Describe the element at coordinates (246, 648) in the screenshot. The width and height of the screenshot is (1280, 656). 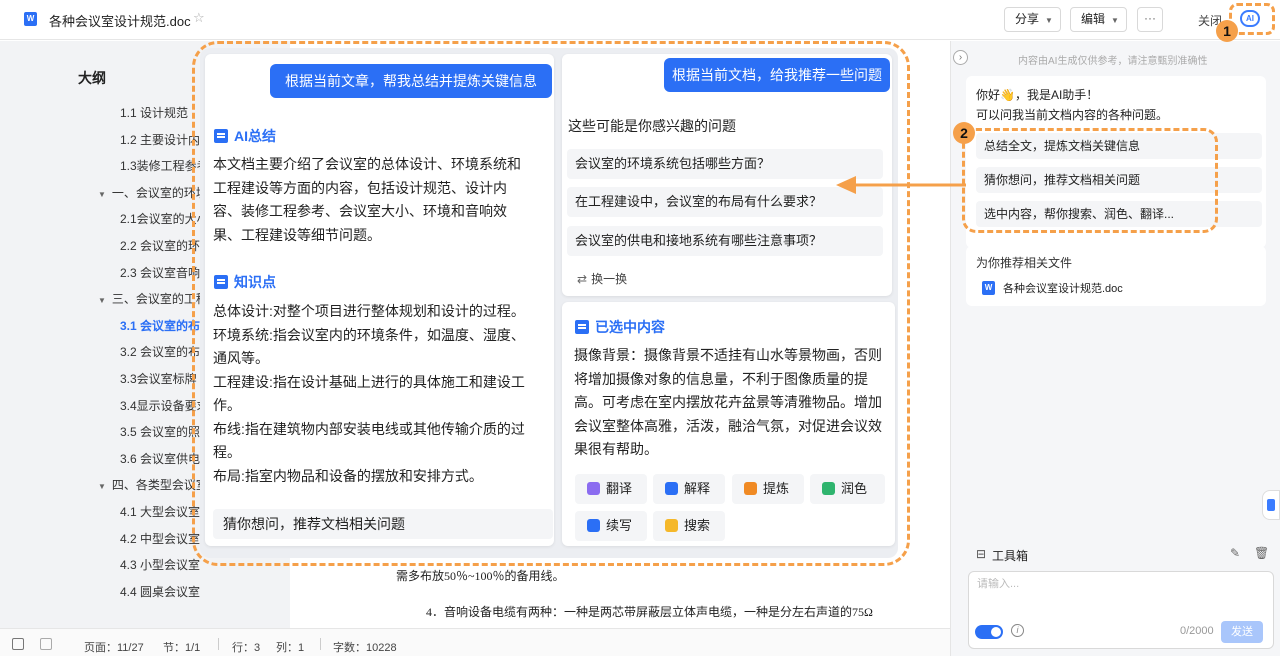
I see `row-count: 行：3` at that location.